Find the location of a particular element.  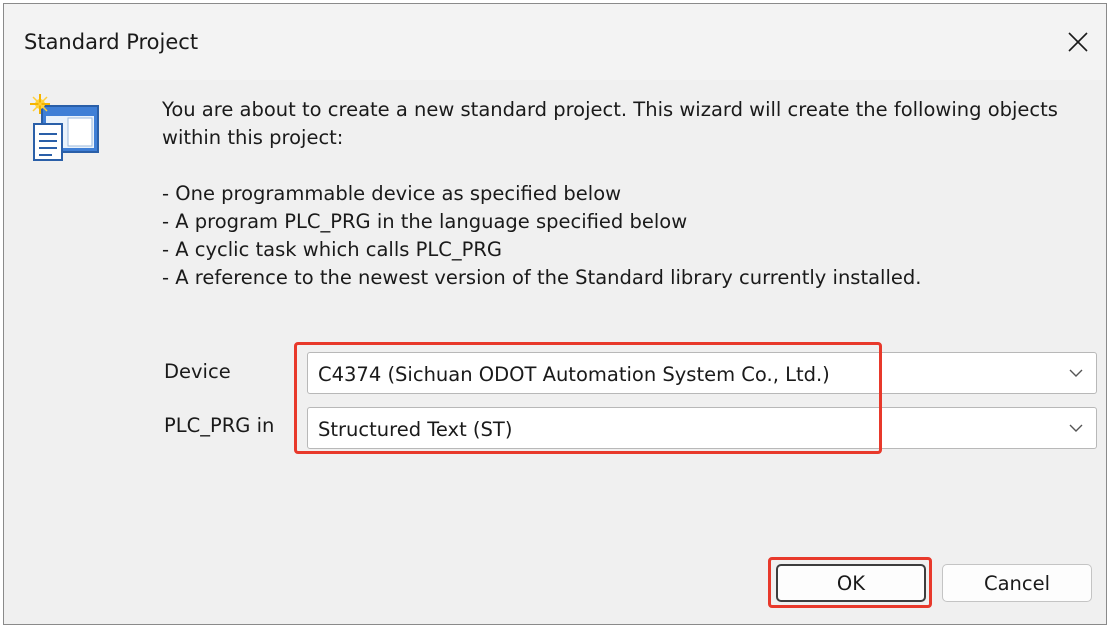

close-icon is located at coordinates (1078, 42).